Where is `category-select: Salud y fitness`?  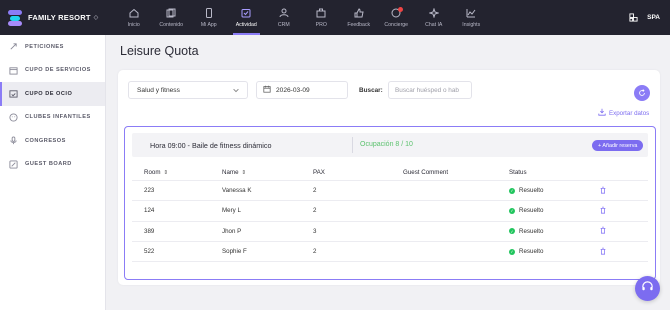
category-select: Salud y fitness is located at coordinates (188, 90).